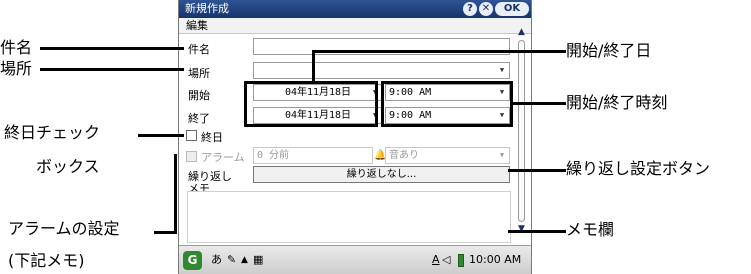  I want to click on battery-icon, so click(461, 260).